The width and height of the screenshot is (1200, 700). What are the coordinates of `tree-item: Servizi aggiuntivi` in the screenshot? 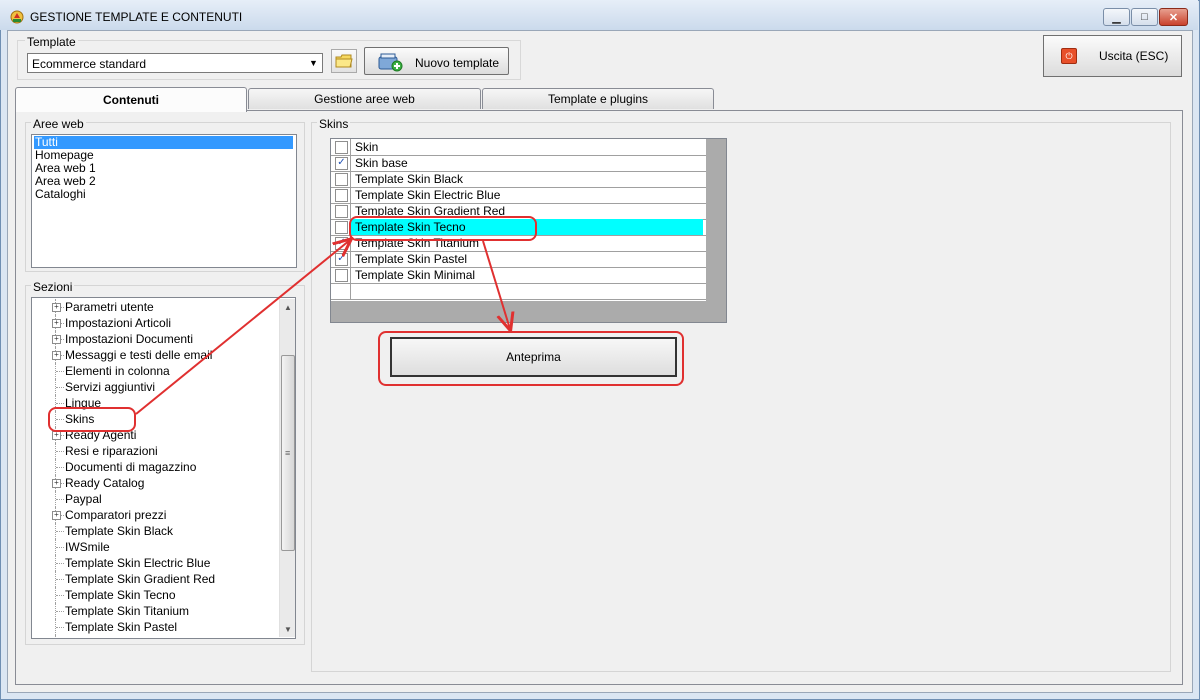 It's located at (155, 387).